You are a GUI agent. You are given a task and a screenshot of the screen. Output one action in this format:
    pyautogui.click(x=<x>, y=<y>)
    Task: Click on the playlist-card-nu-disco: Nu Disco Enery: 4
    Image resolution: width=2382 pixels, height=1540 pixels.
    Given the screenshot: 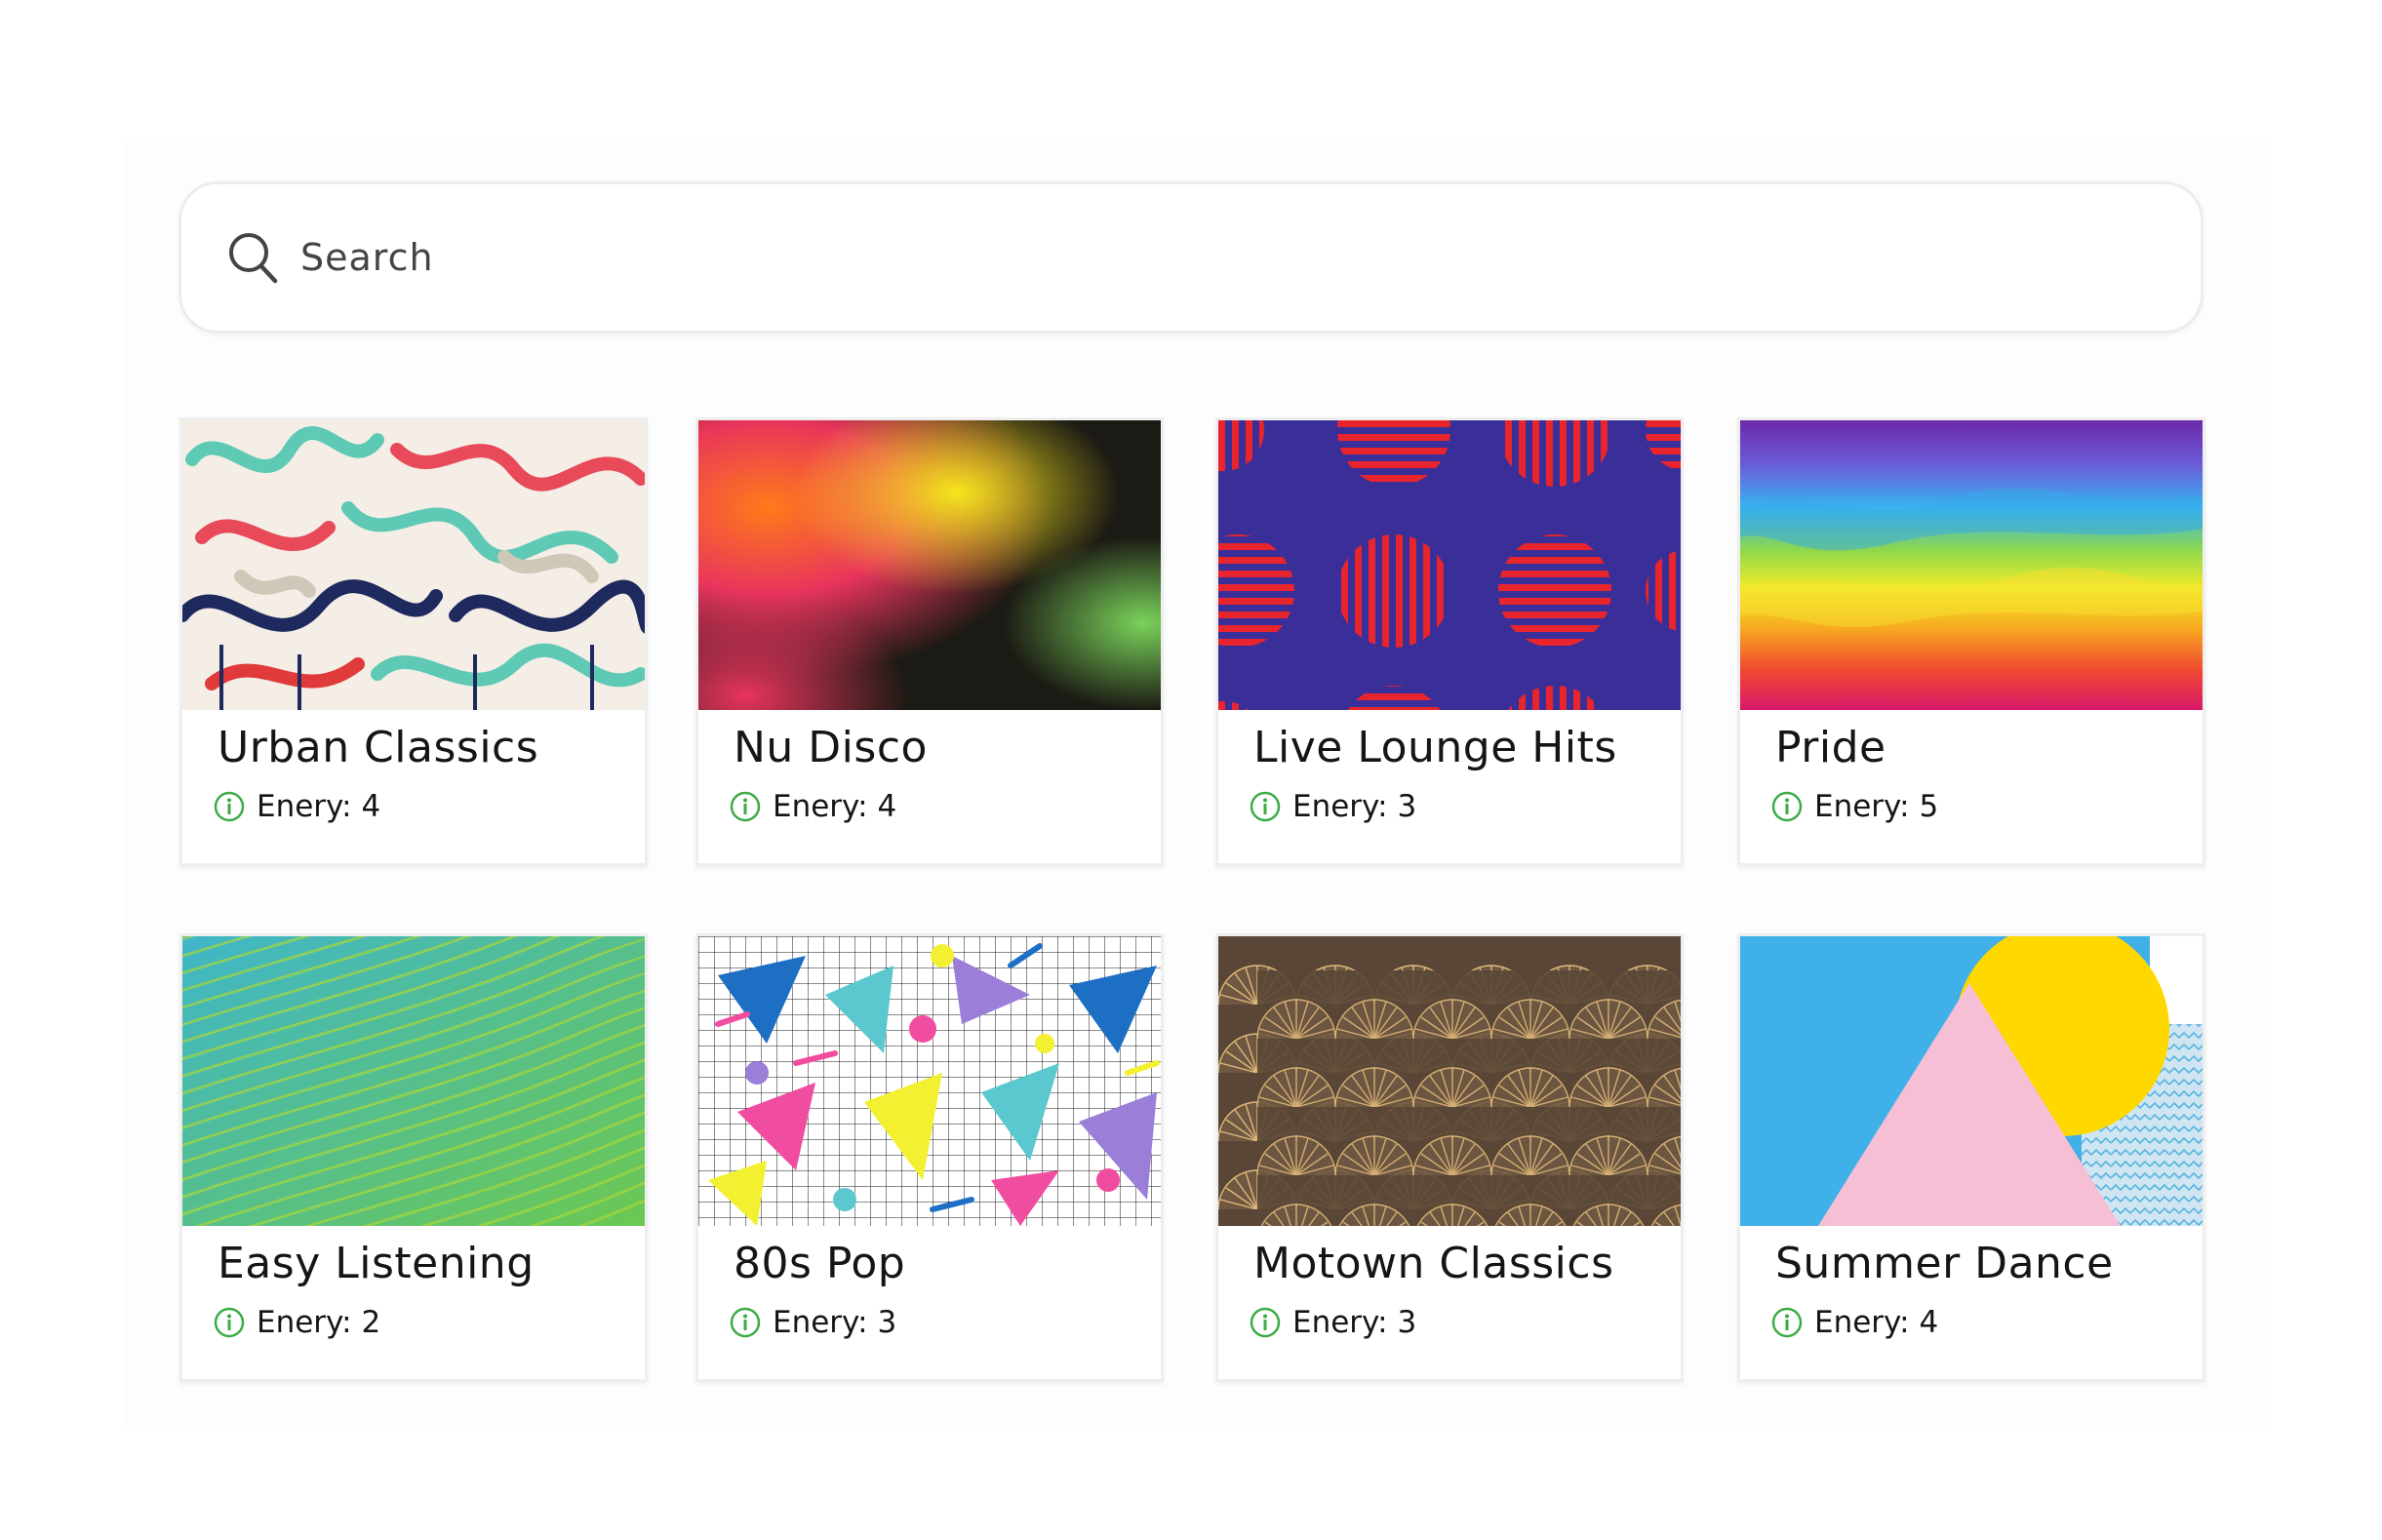 What is the action you would take?
    pyautogui.click(x=929, y=641)
    